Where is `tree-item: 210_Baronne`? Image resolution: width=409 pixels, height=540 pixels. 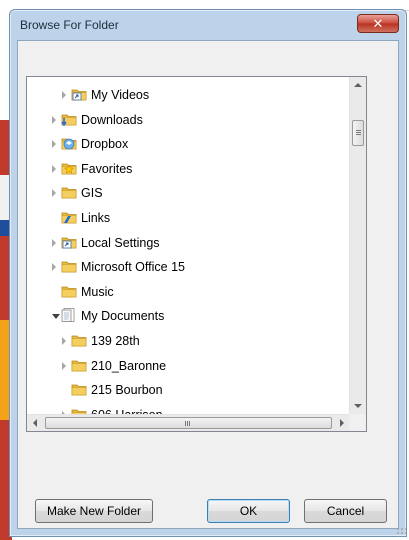
tree-item: 210_Baronne is located at coordinates (188, 366).